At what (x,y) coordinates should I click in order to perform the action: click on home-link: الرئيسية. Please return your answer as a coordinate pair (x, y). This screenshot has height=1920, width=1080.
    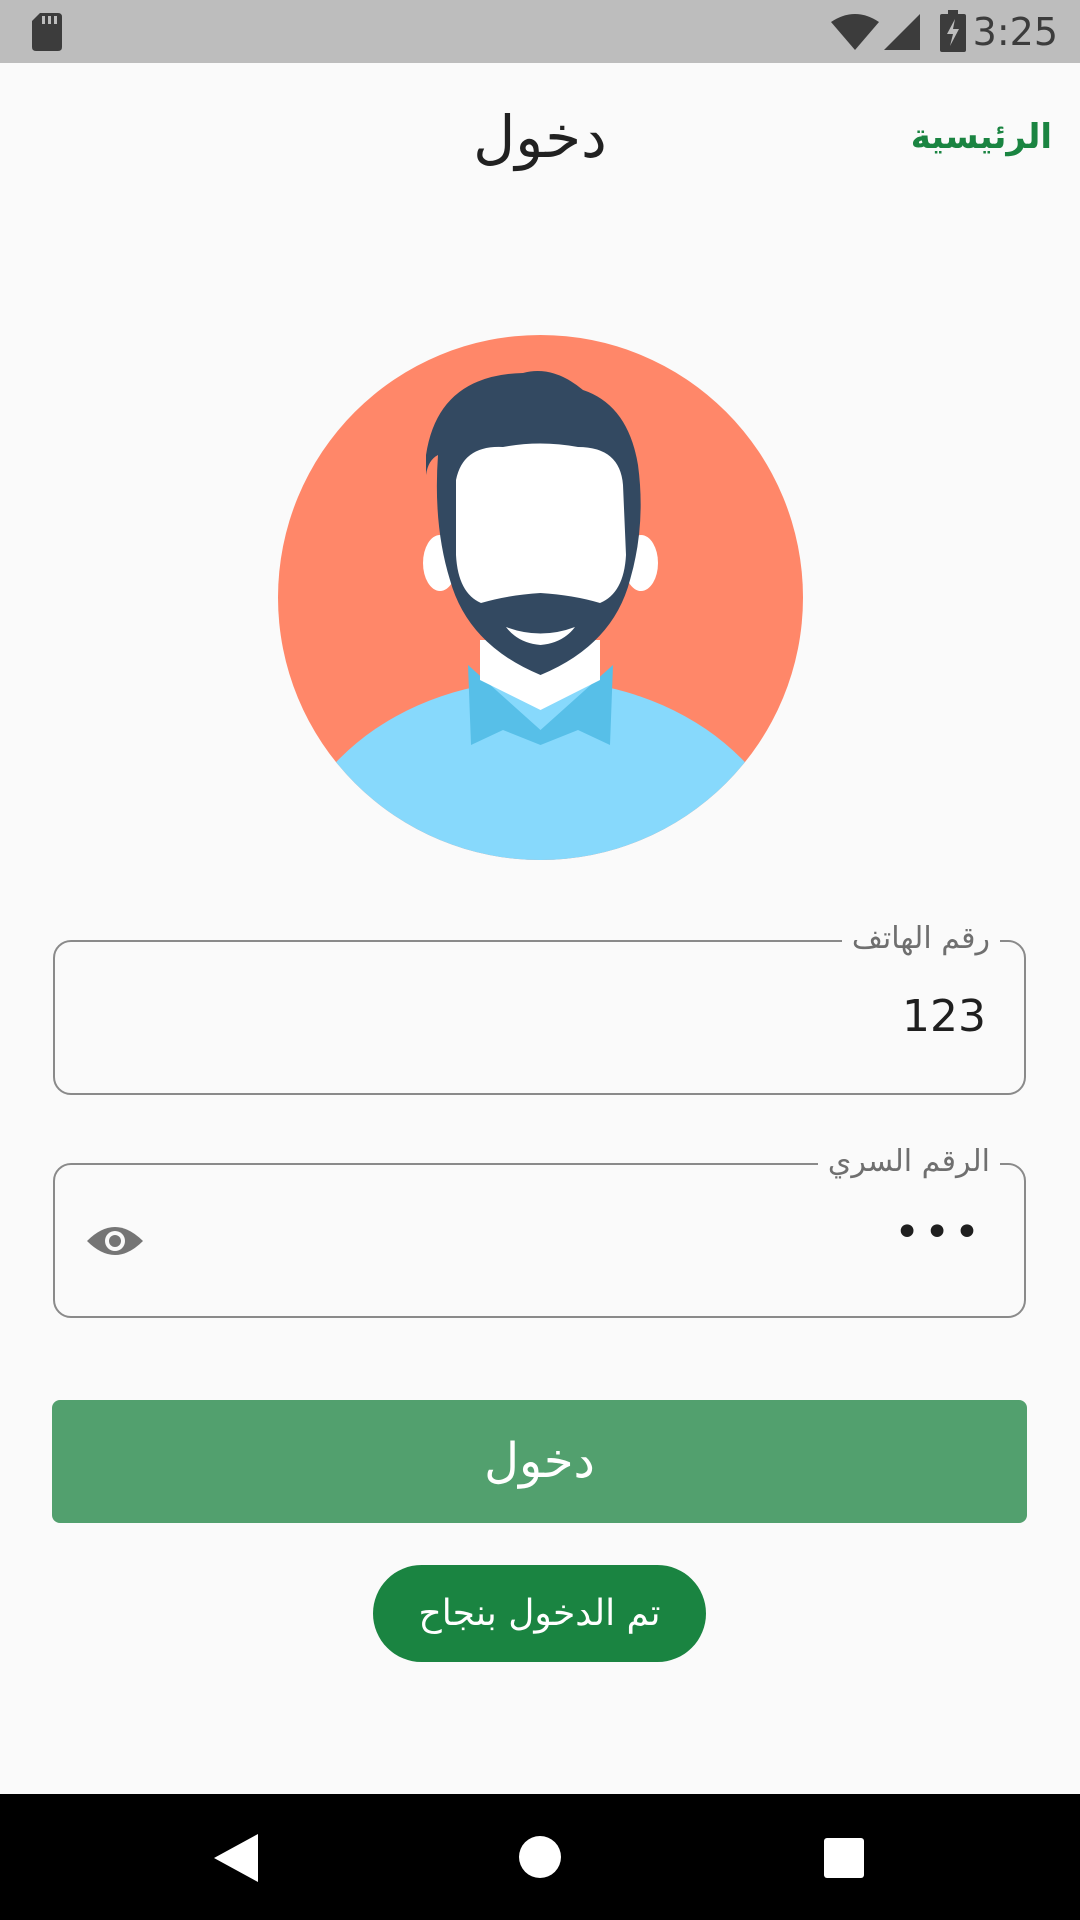
    Looking at the image, I should click on (981, 137).